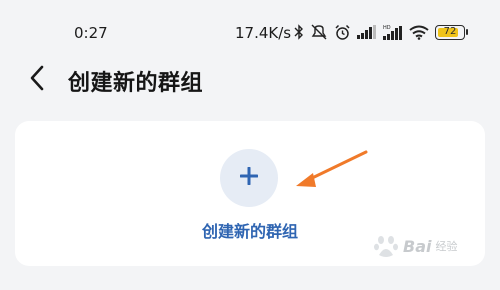 Image resolution: width=500 pixels, height=290 pixels. I want to click on alarm-icon, so click(342, 32).